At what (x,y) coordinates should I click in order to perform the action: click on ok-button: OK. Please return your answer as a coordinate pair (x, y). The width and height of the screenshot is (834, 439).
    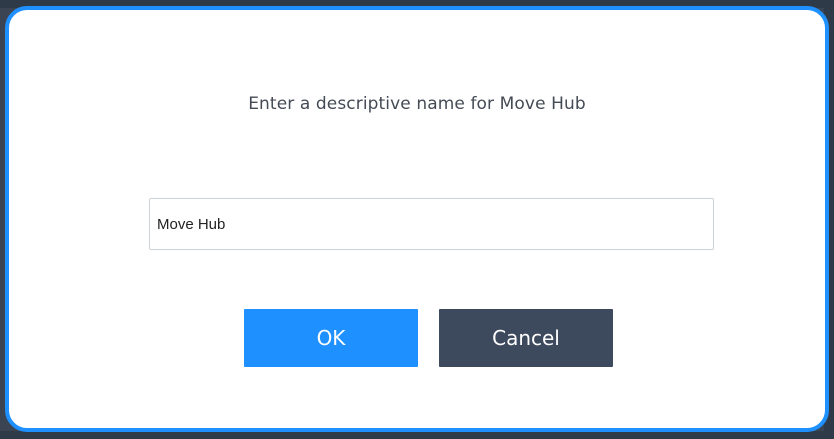
    Looking at the image, I should click on (331, 338).